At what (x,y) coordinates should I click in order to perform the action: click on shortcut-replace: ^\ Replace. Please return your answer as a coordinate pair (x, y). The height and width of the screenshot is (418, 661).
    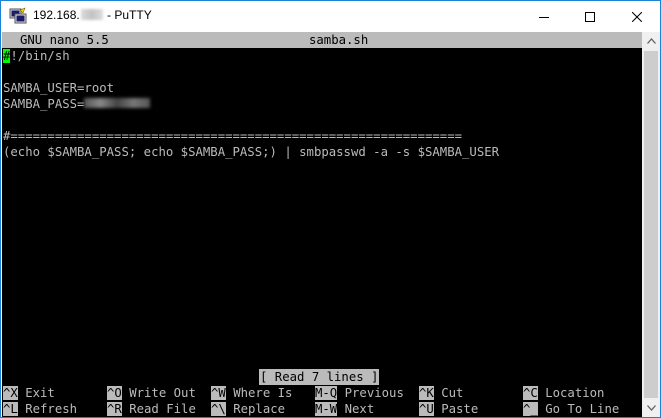
    Looking at the image, I should click on (248, 409).